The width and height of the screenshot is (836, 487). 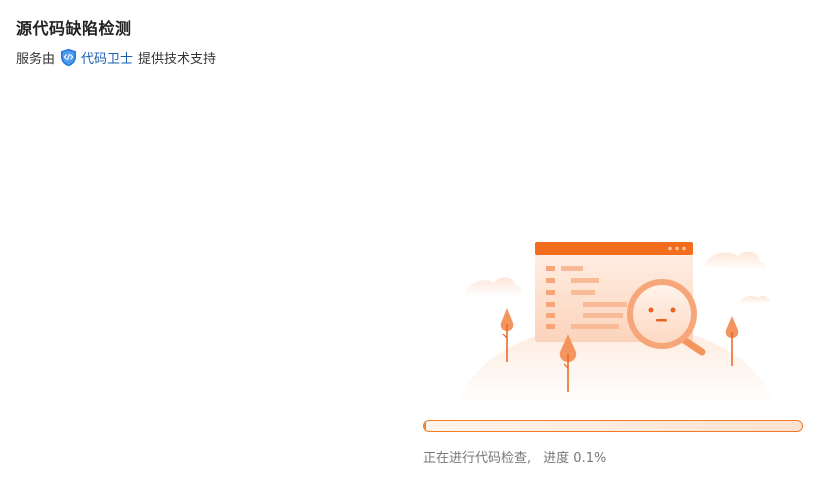 I want to click on scan-status: 正在进行代码检查, 进度 0.1%, so click(x=514, y=456).